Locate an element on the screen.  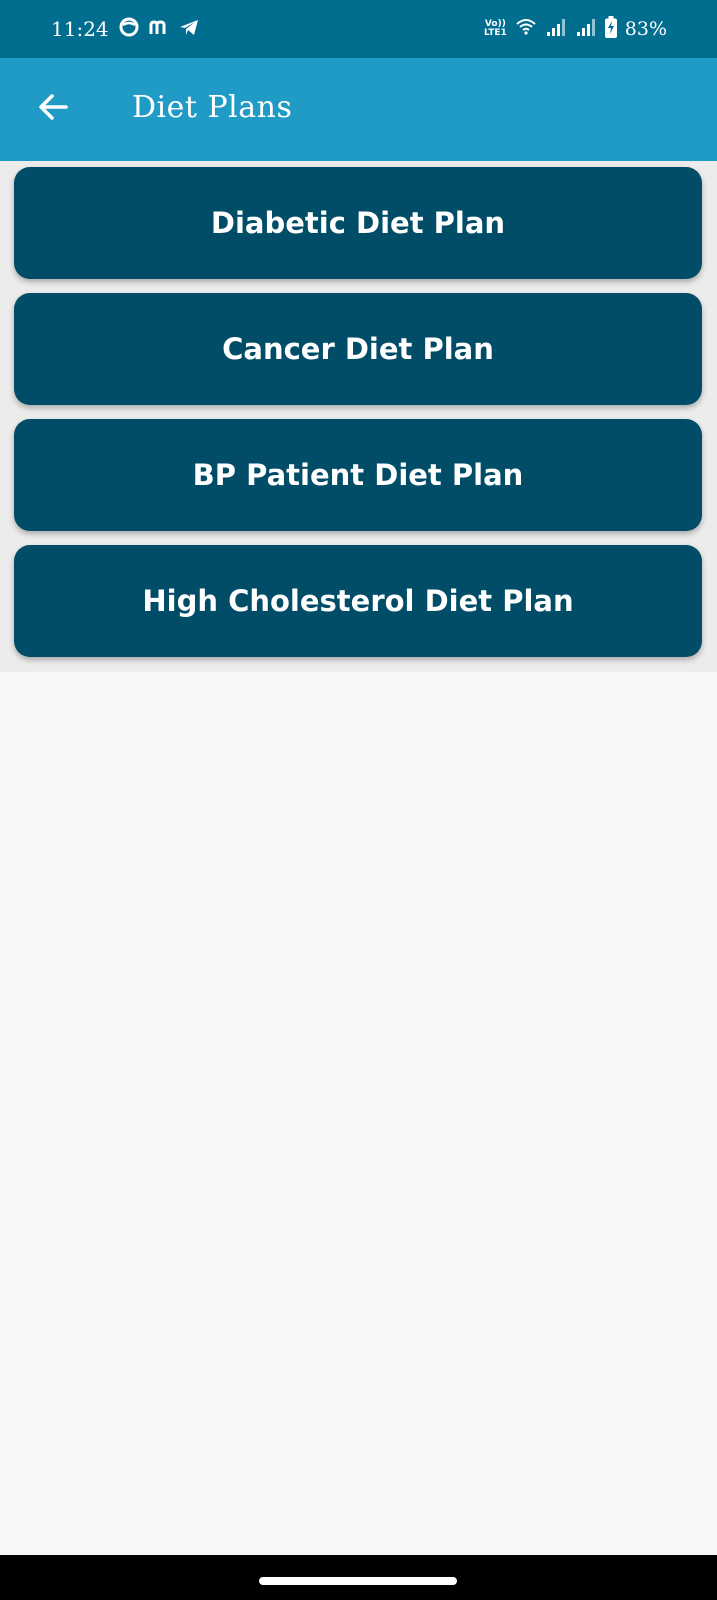
plan-label: Cancer Diet Plan is located at coordinates (358, 349).